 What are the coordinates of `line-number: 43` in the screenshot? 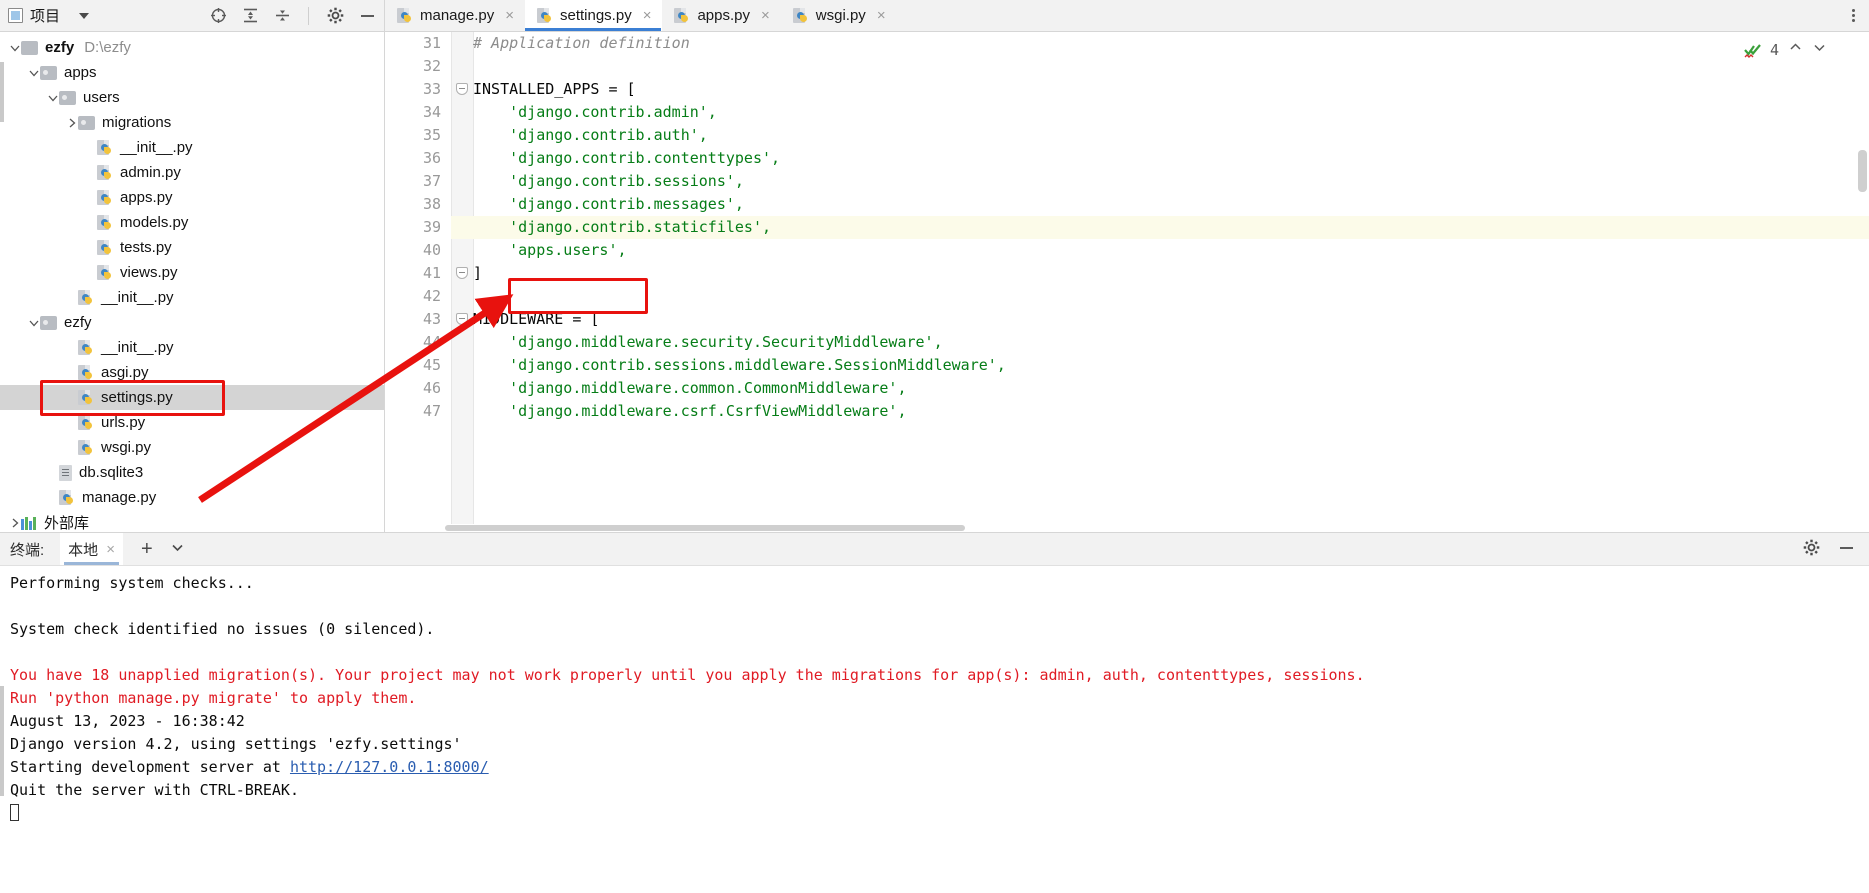 It's located at (418, 319).